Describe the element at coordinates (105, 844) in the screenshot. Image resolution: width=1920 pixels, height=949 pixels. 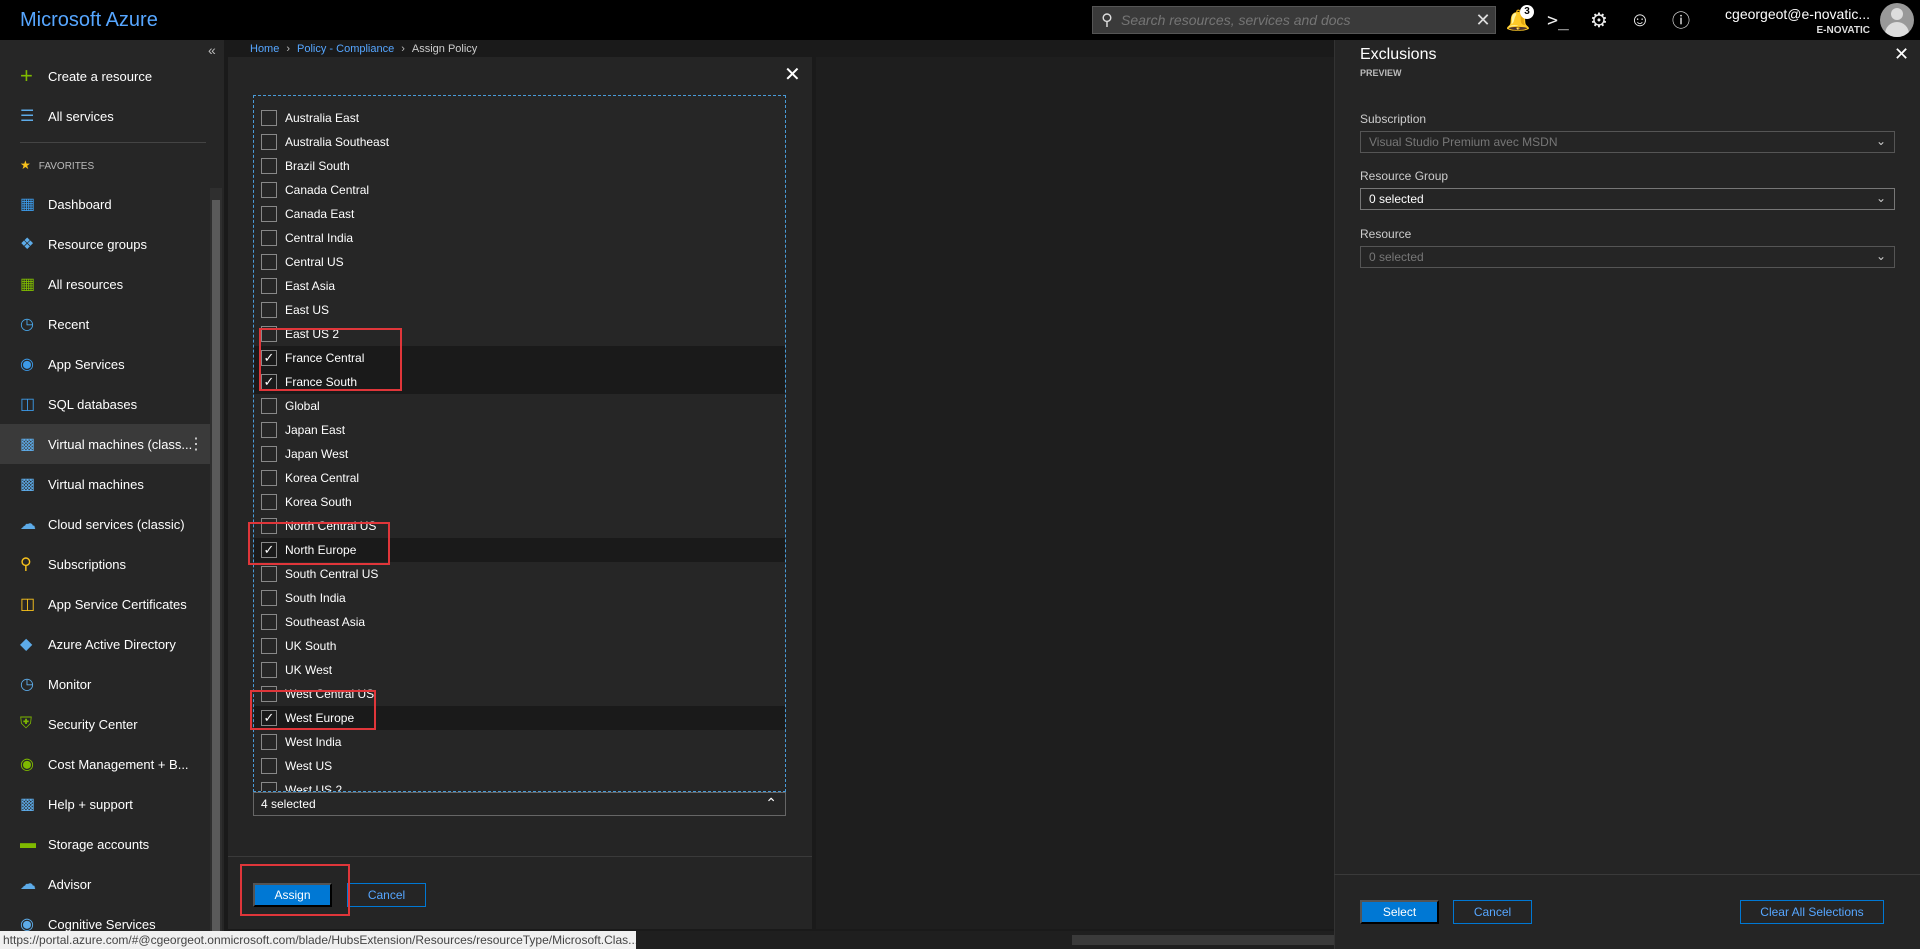
I see `sidebar-item: ▬ Storage accounts` at that location.